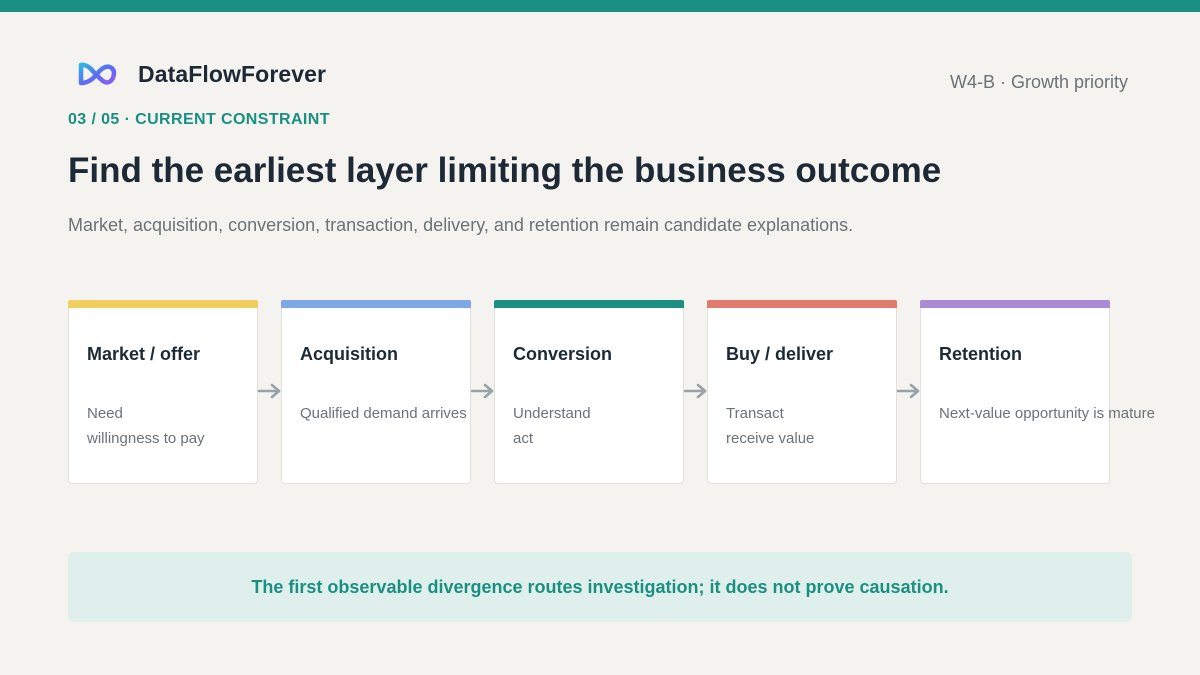 The height and width of the screenshot is (675, 1200). I want to click on top-accent-bar, so click(600, 6).